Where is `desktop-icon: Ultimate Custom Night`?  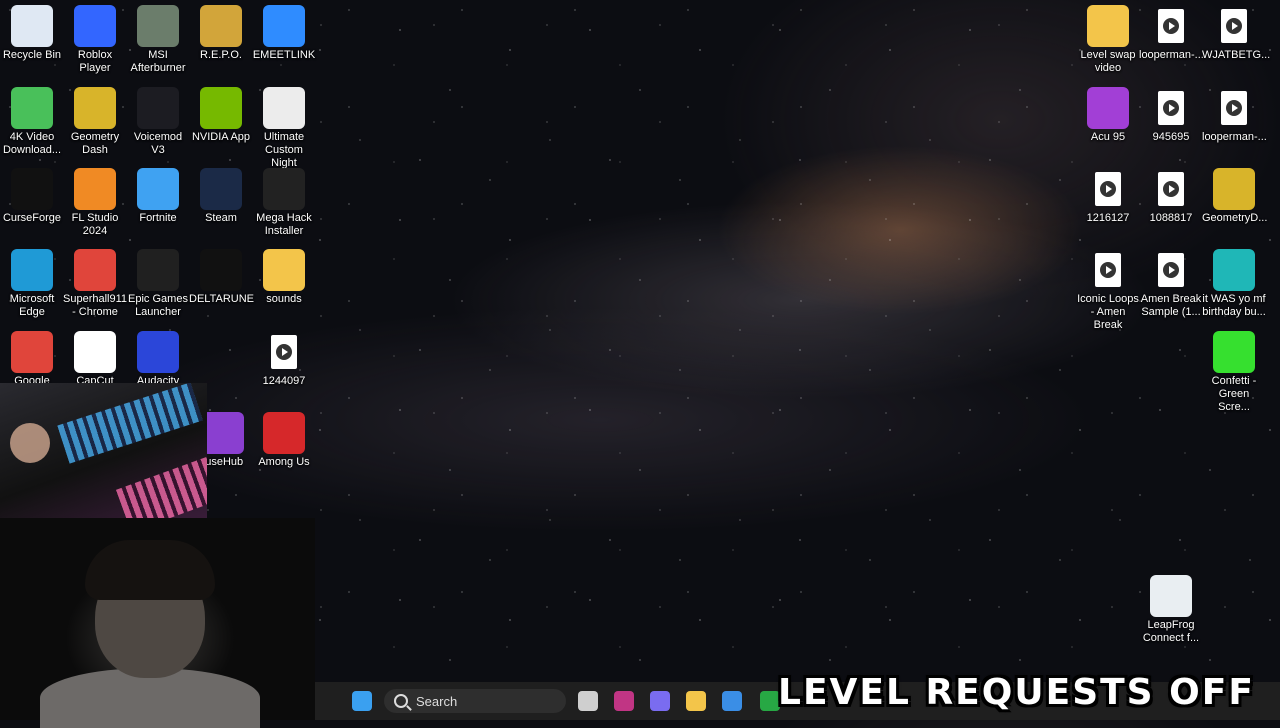 desktop-icon: Ultimate Custom Night is located at coordinates (284, 128).